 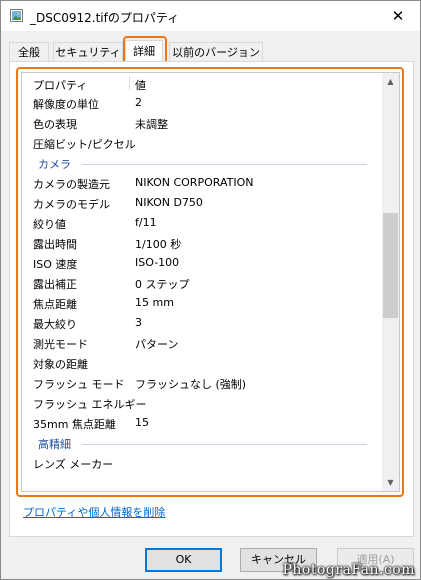 I want to click on ok-button: OK, so click(x=183, y=560).